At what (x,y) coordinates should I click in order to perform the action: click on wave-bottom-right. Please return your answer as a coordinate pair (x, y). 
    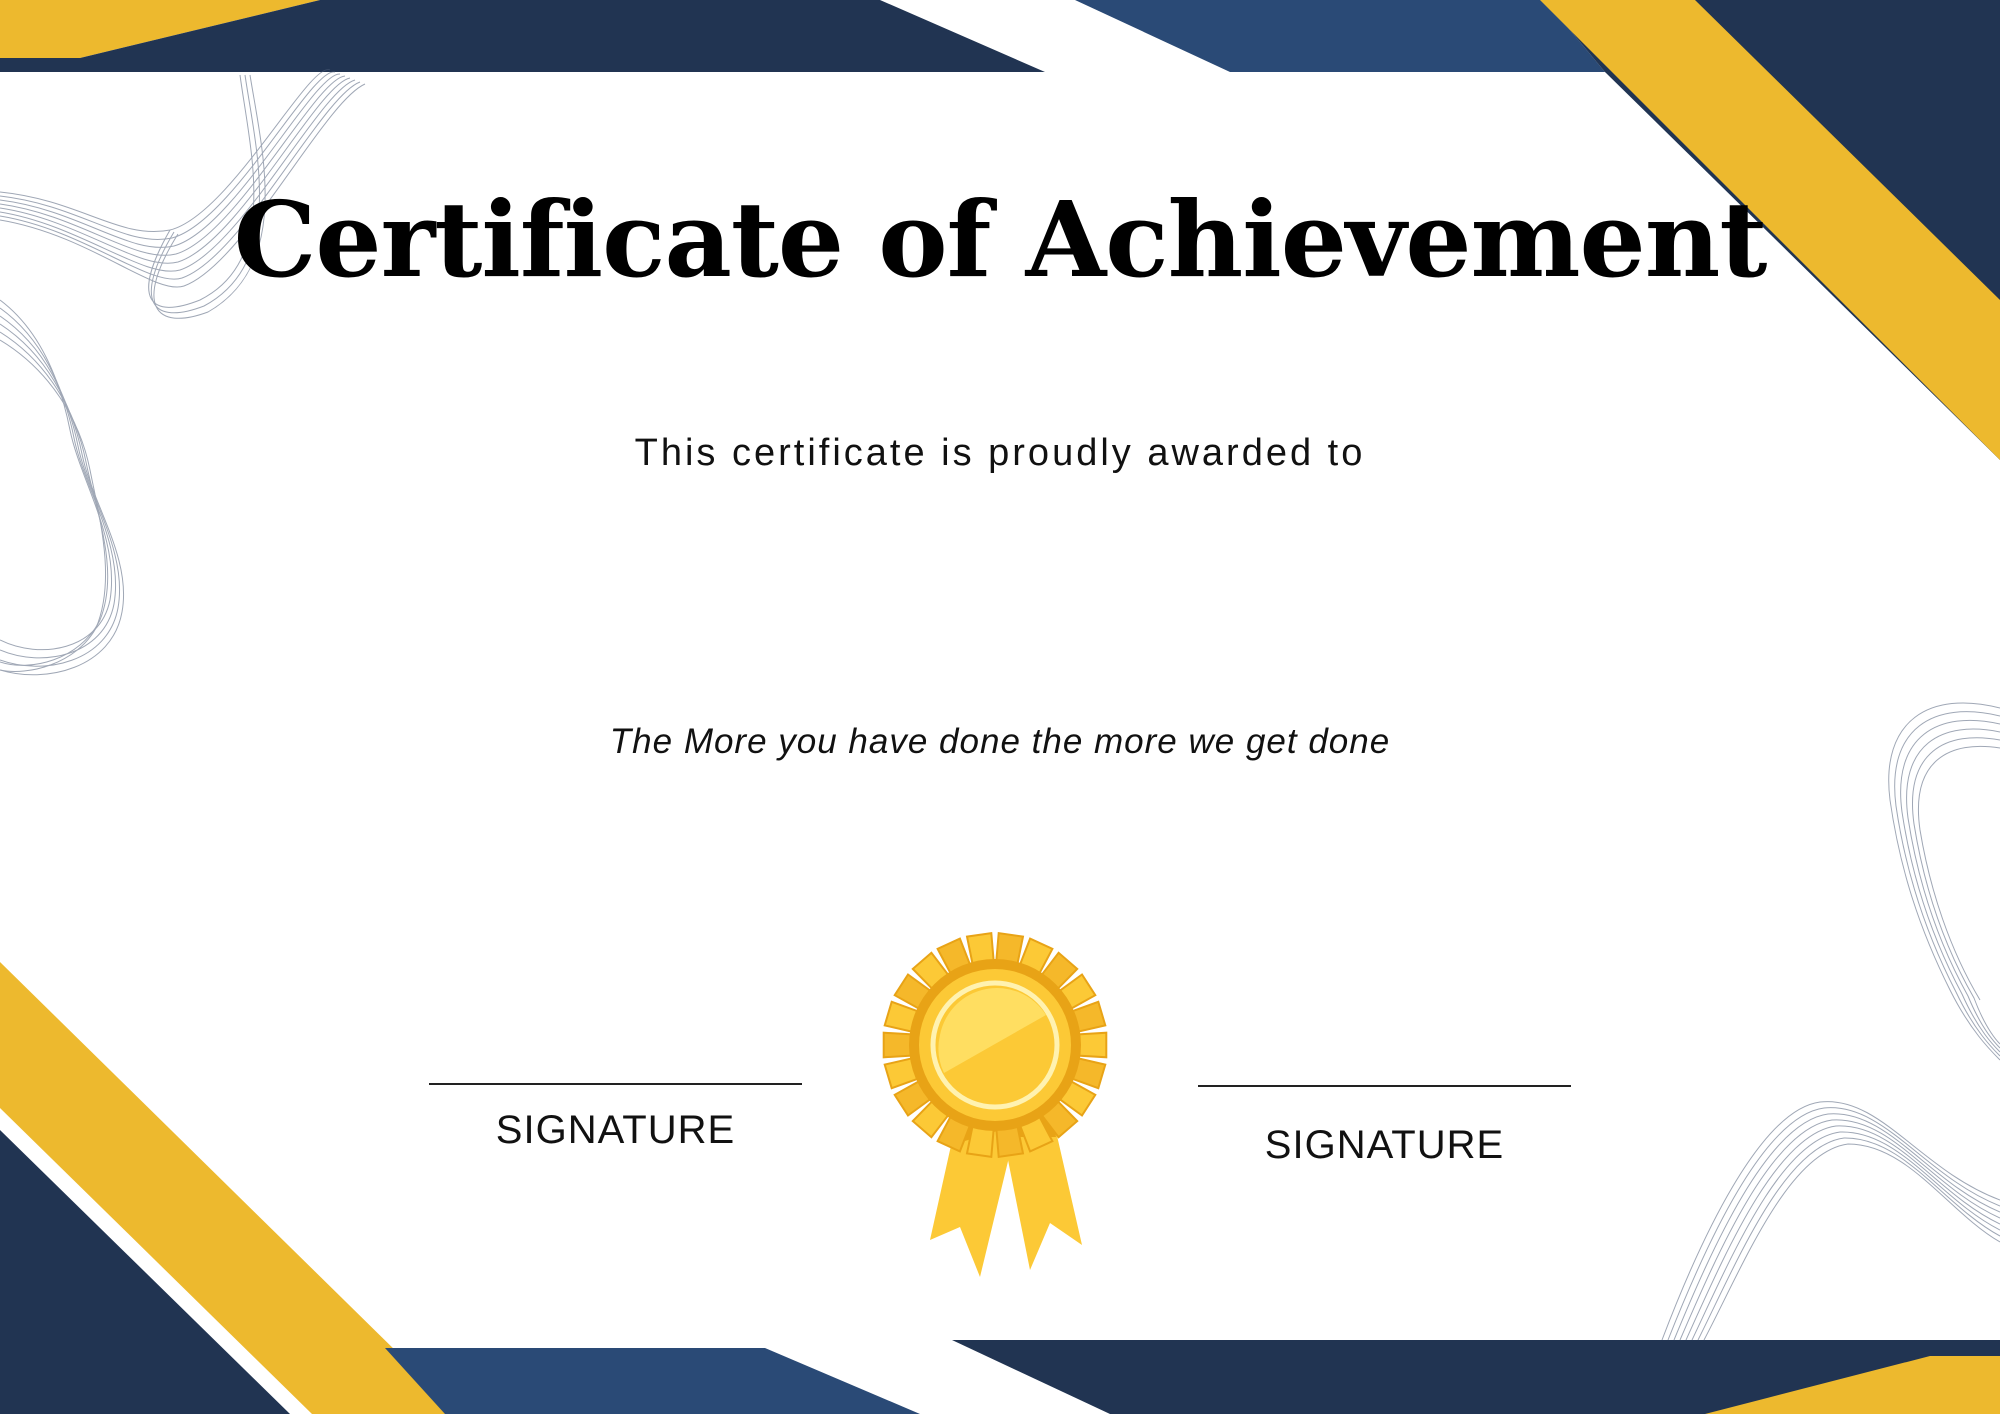
    Looking at the image, I should click on (1830, 1221).